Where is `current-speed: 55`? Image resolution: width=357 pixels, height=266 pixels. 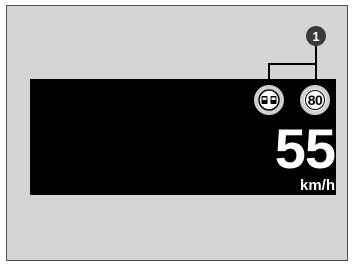
current-speed: 55 is located at coordinates (305, 148).